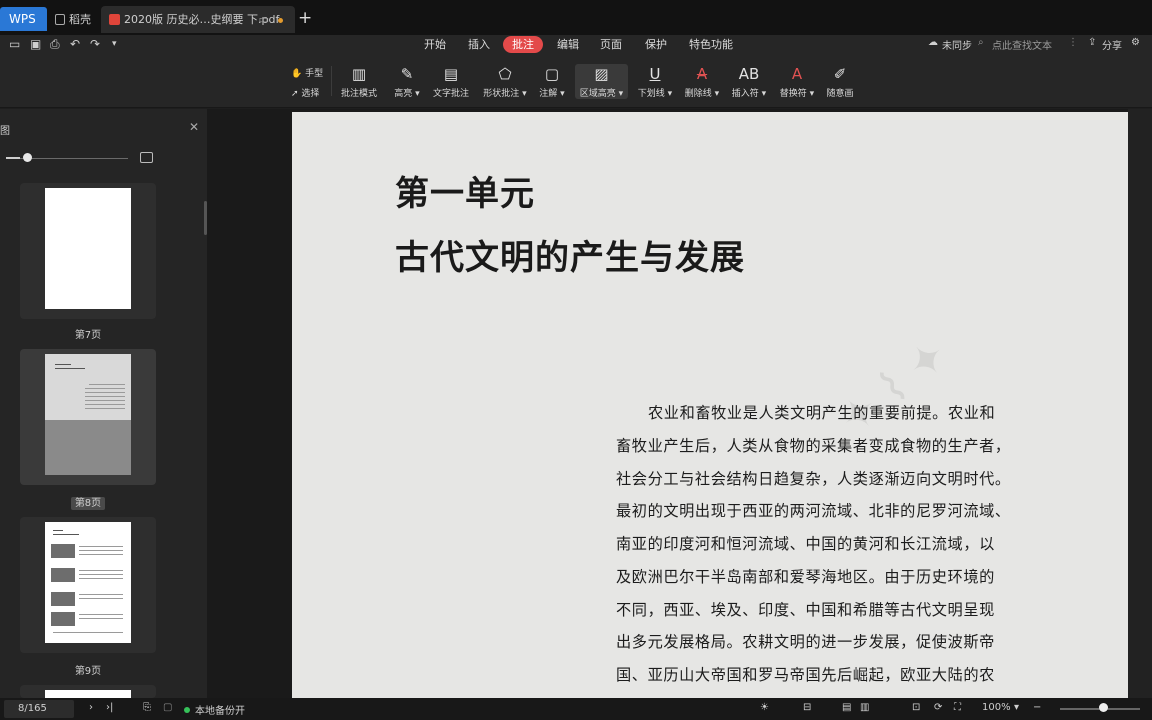  I want to click on strikethrough-button: A 删除线 ▾, so click(702, 81).